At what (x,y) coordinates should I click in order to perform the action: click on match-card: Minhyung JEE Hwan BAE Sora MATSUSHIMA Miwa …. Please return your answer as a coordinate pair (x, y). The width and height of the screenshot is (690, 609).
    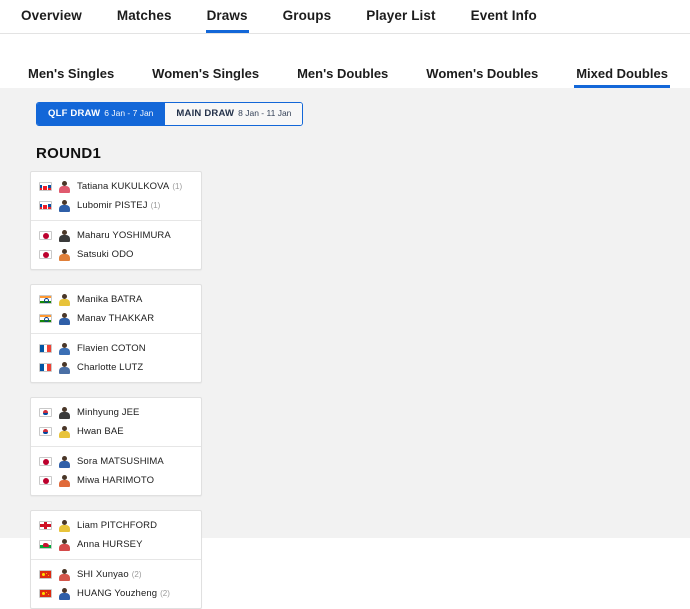
    Looking at the image, I should click on (116, 446).